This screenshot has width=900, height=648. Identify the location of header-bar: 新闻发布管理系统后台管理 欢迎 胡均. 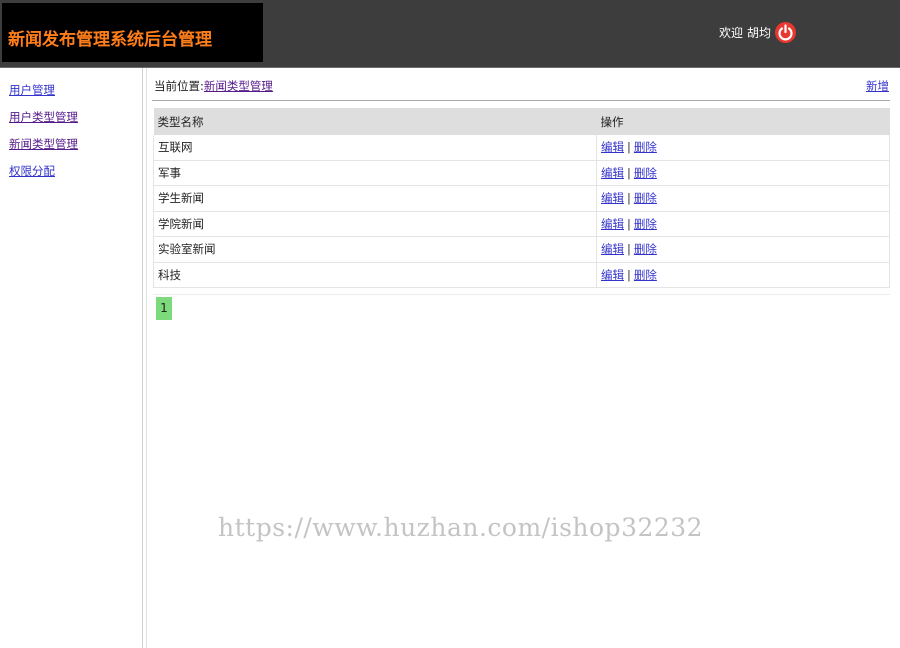
(450, 34).